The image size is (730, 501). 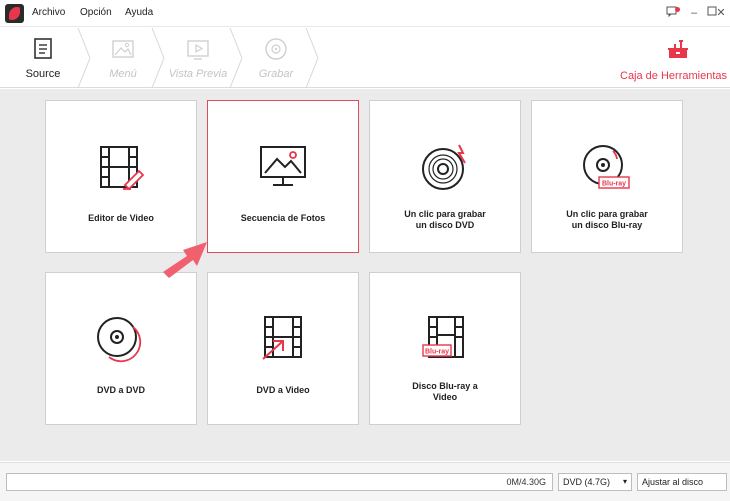 I want to click on card-dvd-to-dvd: DVD a DVD, so click(x=121, y=348).